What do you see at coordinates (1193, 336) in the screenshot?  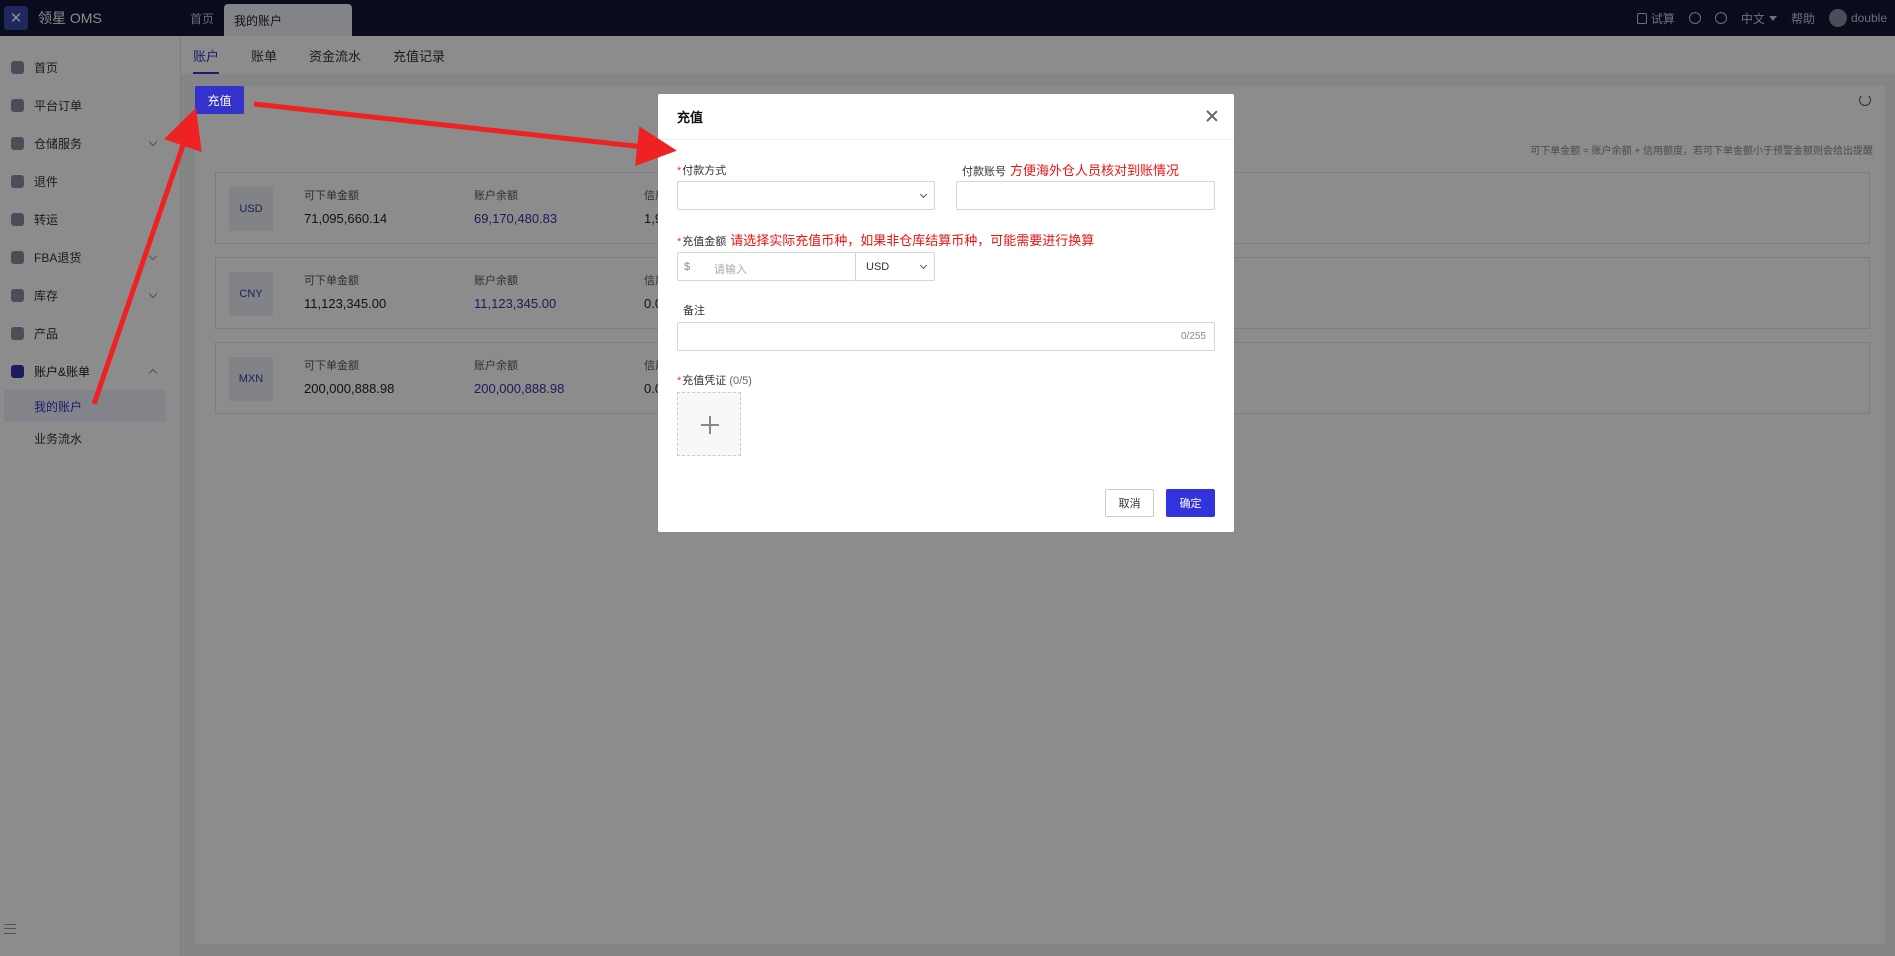 I see `remark-counter: 0/255` at bounding box center [1193, 336].